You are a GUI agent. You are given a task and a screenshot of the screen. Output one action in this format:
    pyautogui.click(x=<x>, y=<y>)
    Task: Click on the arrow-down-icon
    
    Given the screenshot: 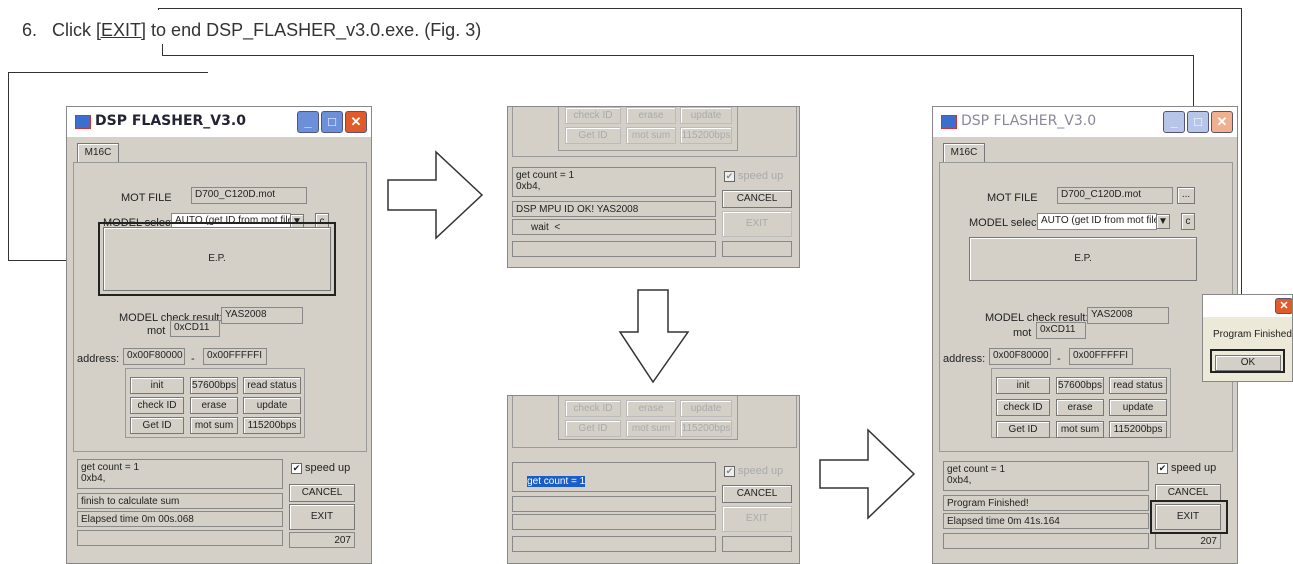 What is the action you would take?
    pyautogui.click(x=654, y=336)
    